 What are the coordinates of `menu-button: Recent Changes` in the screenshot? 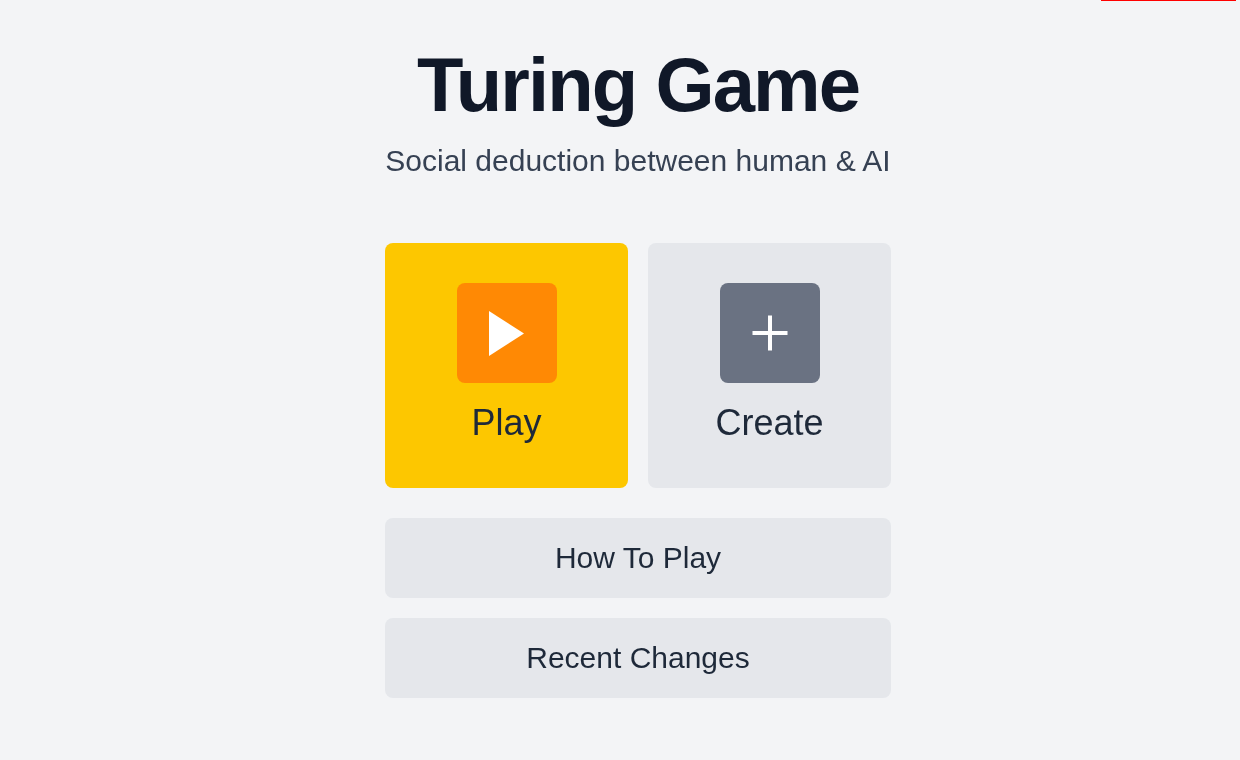 It's located at (638, 658).